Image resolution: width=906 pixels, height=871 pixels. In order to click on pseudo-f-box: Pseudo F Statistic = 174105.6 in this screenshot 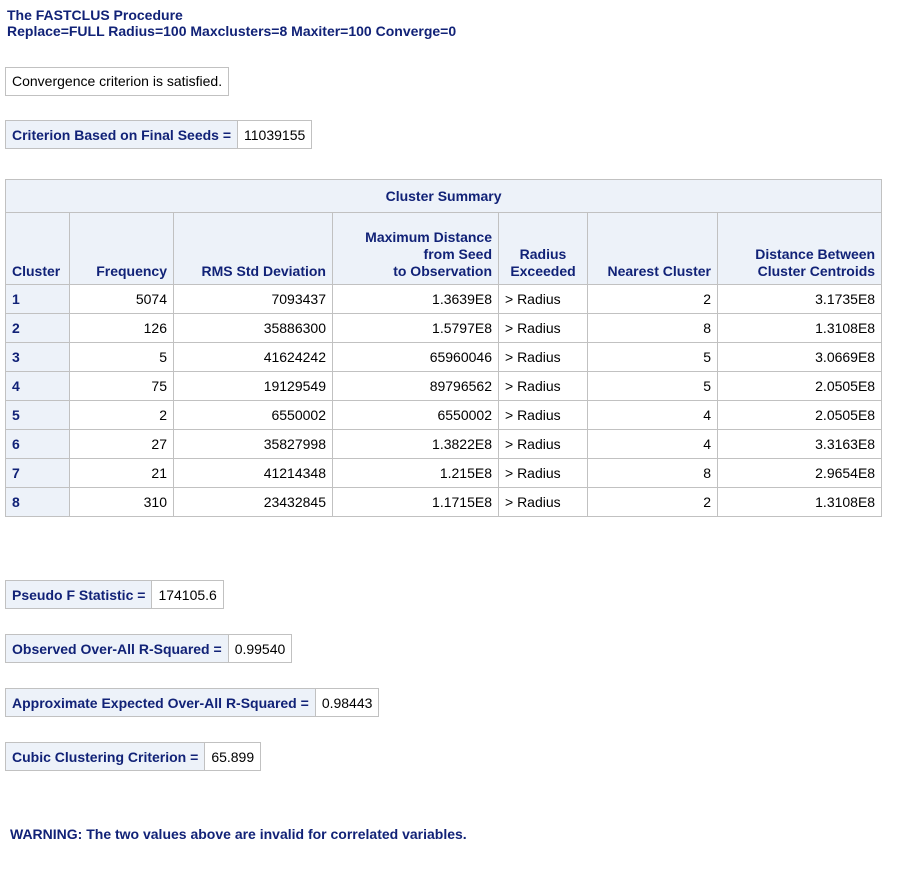, I will do `click(114, 594)`.